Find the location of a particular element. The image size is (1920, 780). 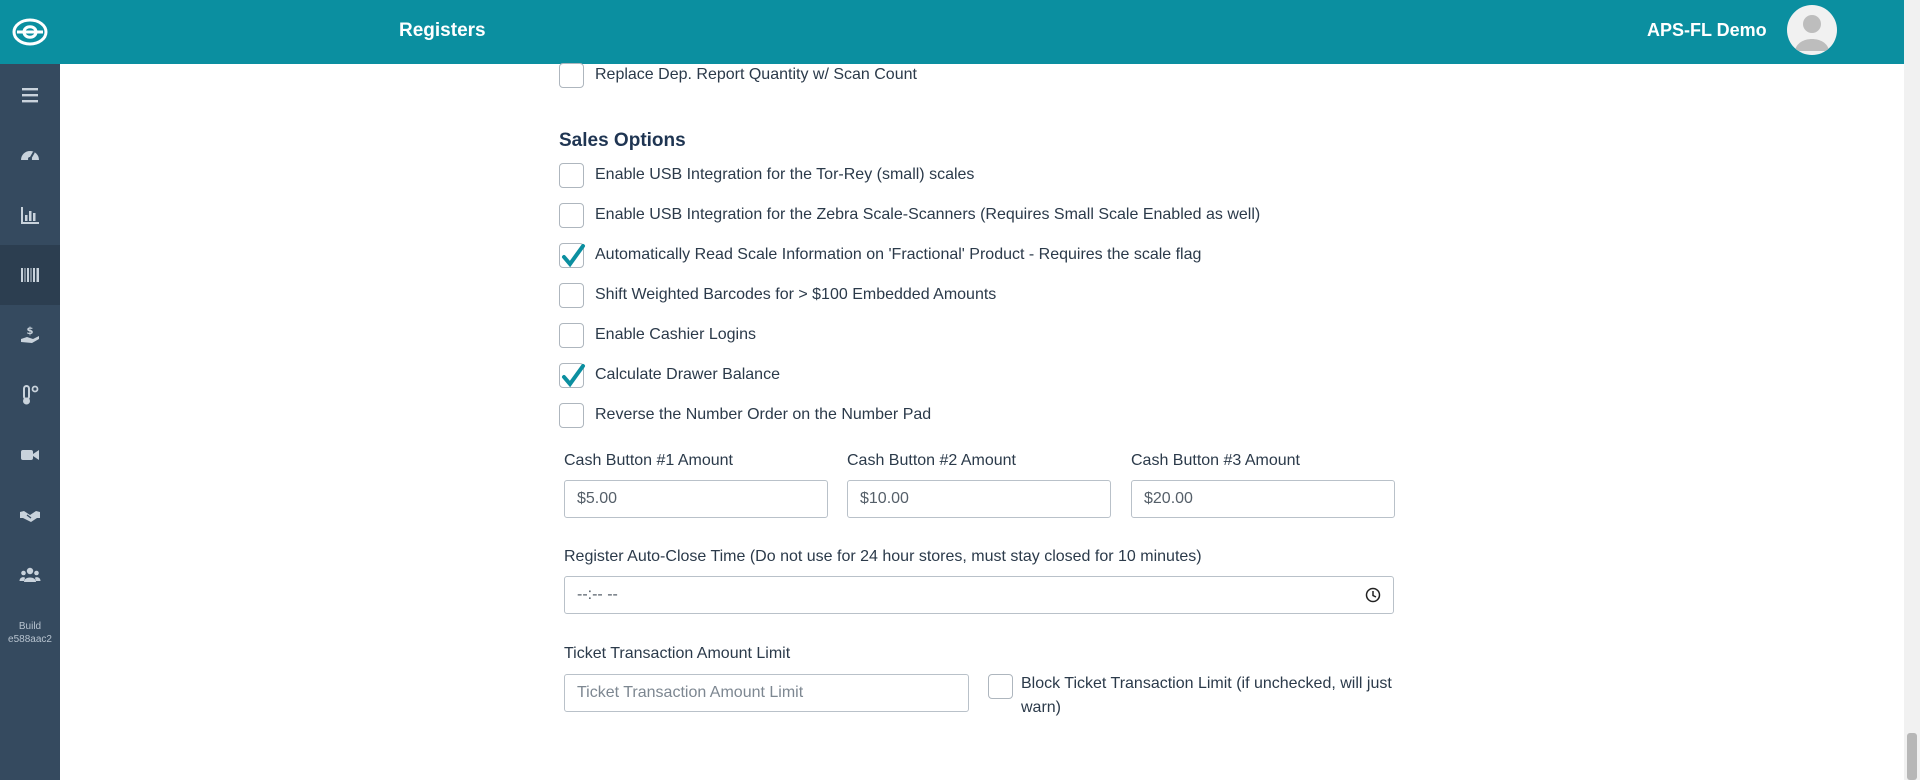

users-icon is located at coordinates (30, 574).